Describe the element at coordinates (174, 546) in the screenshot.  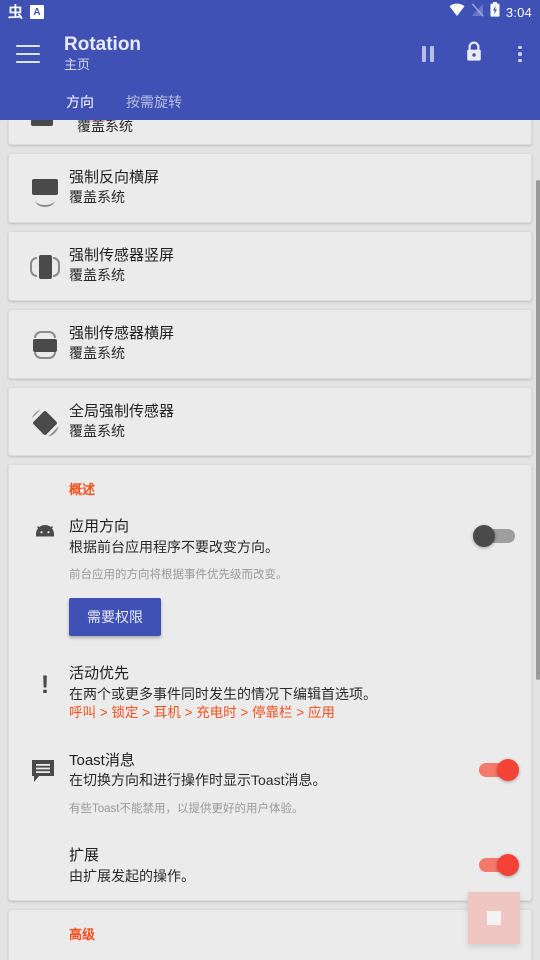
I see `app-orientation-subtitle: 根据前台应用程序不要改变方向。` at that location.